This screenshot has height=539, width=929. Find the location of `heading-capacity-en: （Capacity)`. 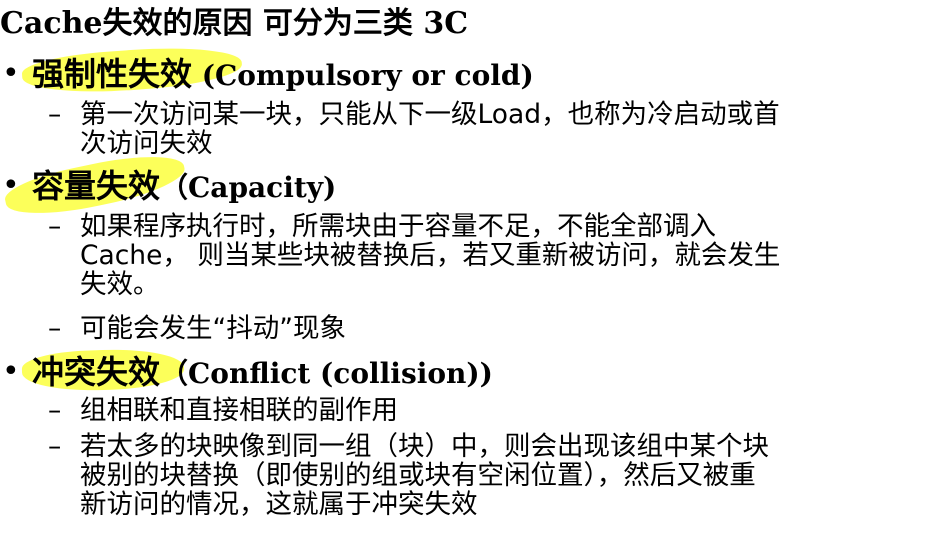

heading-capacity-en: （Capacity) is located at coordinates (248, 187).